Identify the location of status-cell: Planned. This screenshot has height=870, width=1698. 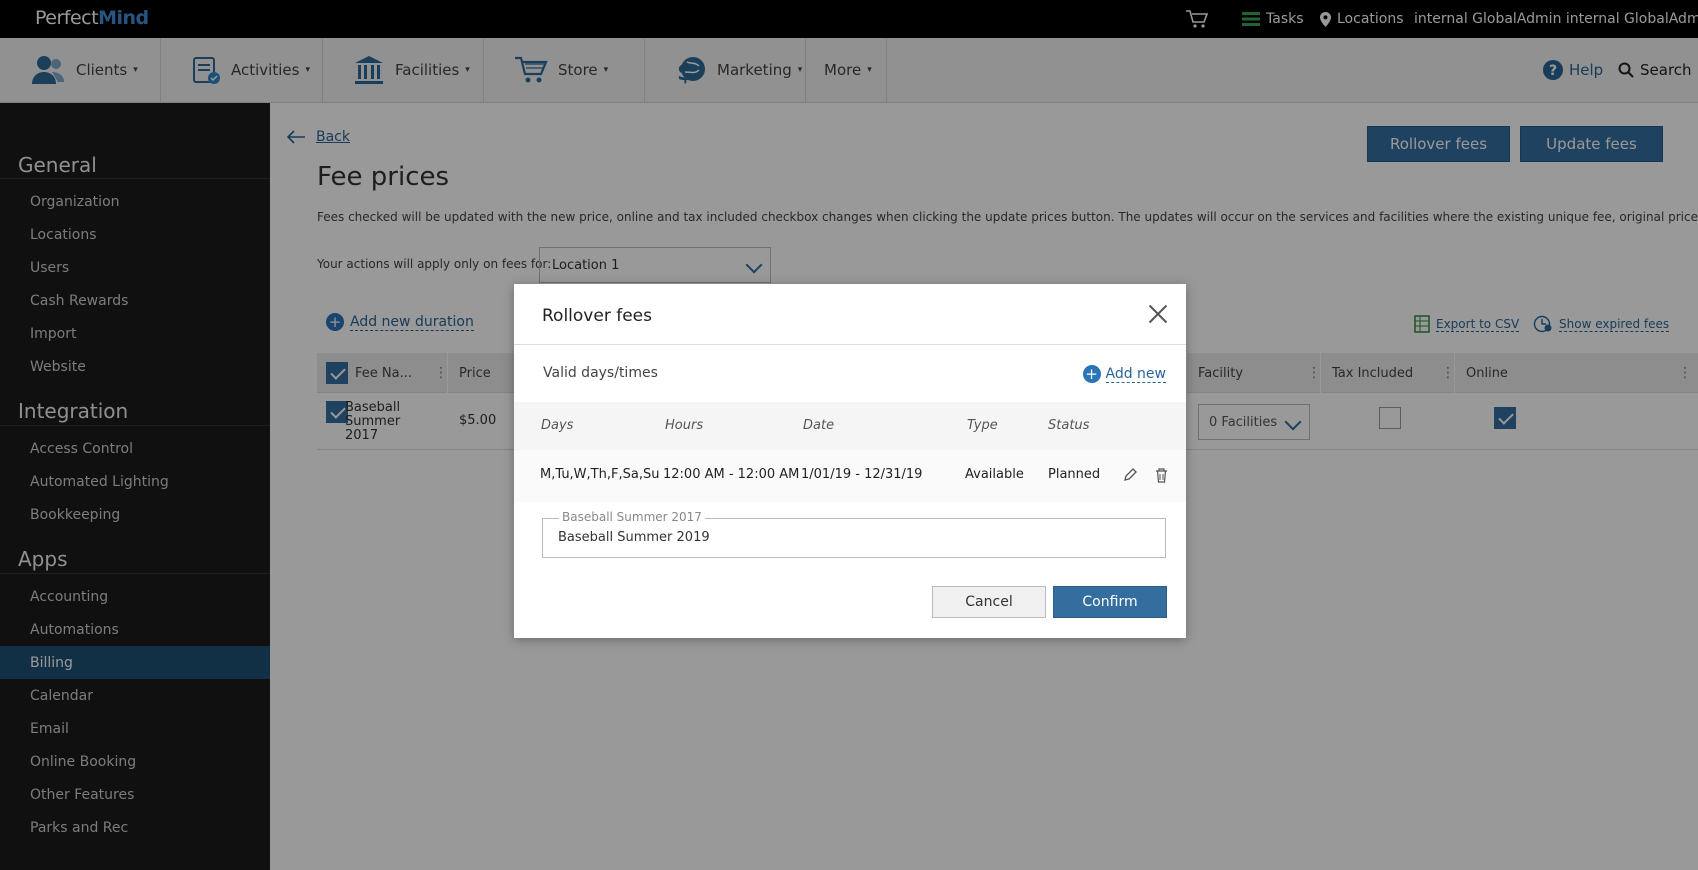
(1074, 474).